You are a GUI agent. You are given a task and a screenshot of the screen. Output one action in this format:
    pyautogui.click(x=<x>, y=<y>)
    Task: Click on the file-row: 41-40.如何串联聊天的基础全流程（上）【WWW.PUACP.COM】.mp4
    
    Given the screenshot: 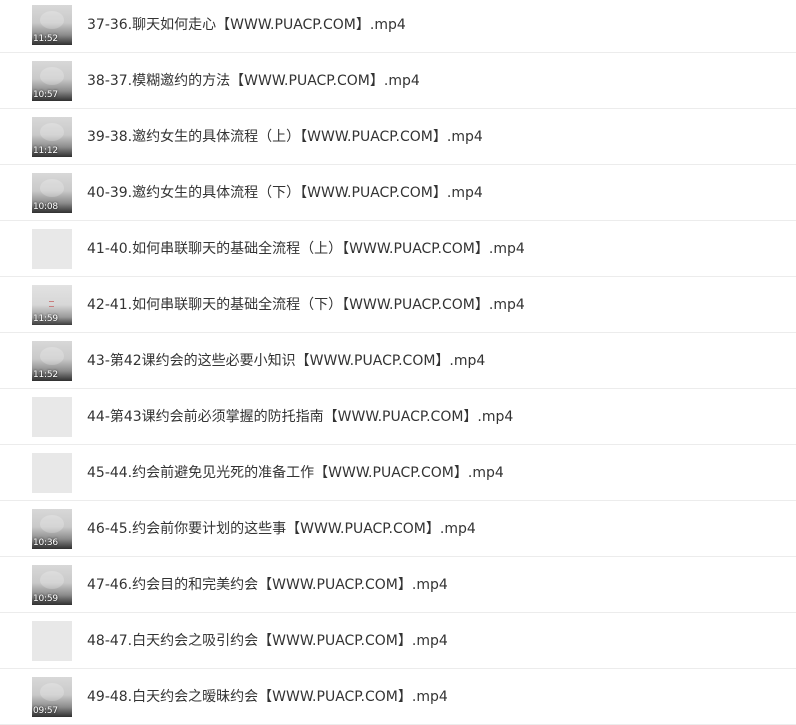 What is the action you would take?
    pyautogui.click(x=398, y=249)
    